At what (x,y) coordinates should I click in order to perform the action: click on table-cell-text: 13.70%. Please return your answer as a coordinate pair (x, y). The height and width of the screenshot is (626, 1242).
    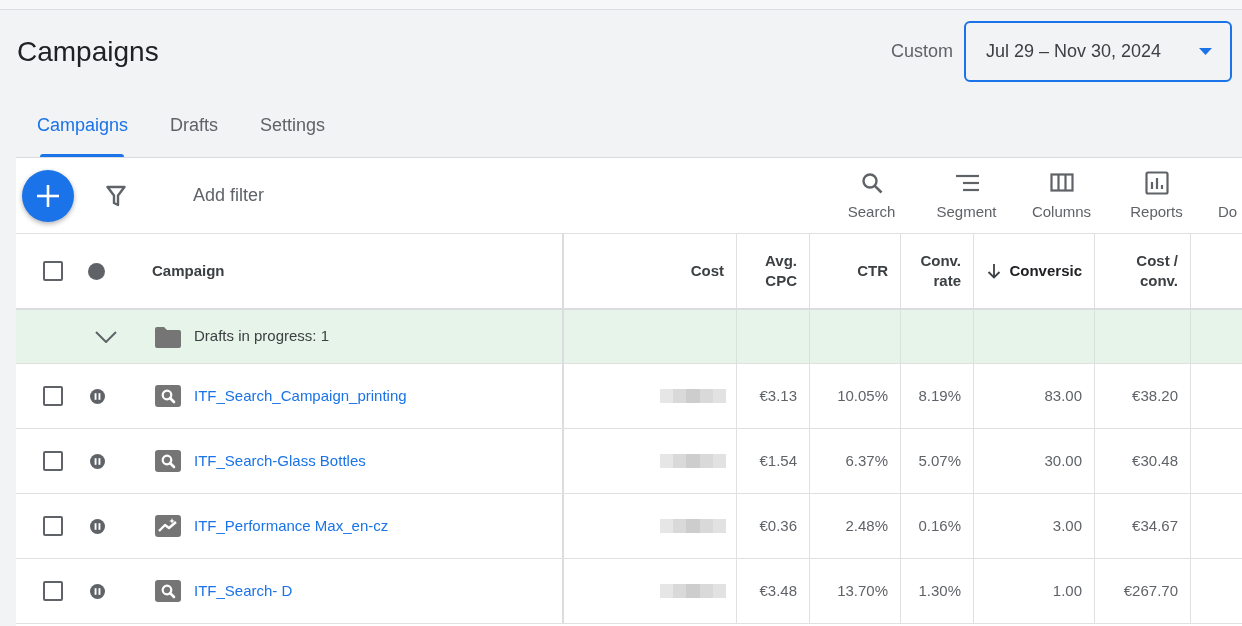
    Looking at the image, I should click on (862, 590).